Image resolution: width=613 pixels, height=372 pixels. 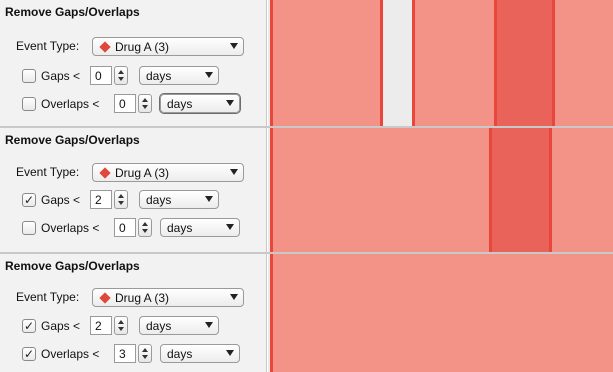 What do you see at coordinates (326, 63) in the screenshot?
I see `event-bar` at bounding box center [326, 63].